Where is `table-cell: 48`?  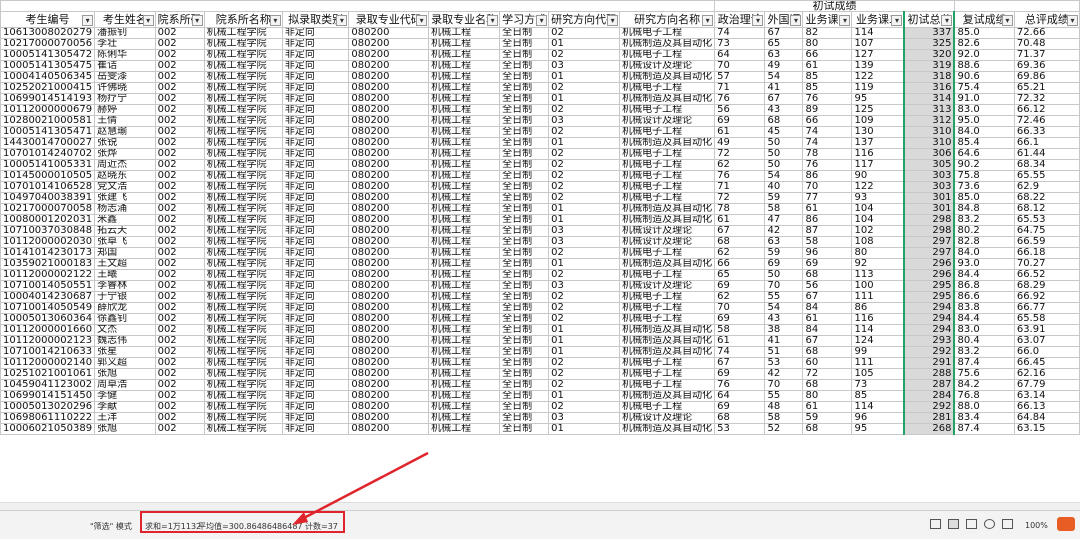 table-cell: 48 is located at coordinates (784, 407).